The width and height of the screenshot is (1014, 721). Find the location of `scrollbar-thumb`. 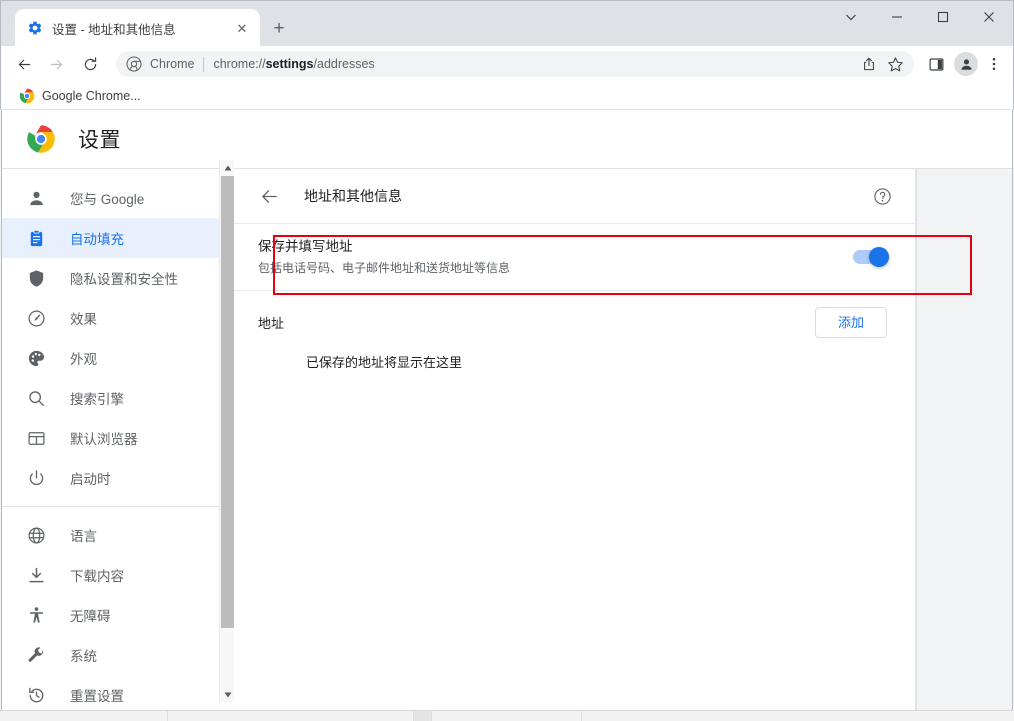

scrollbar-thumb is located at coordinates (227, 402).